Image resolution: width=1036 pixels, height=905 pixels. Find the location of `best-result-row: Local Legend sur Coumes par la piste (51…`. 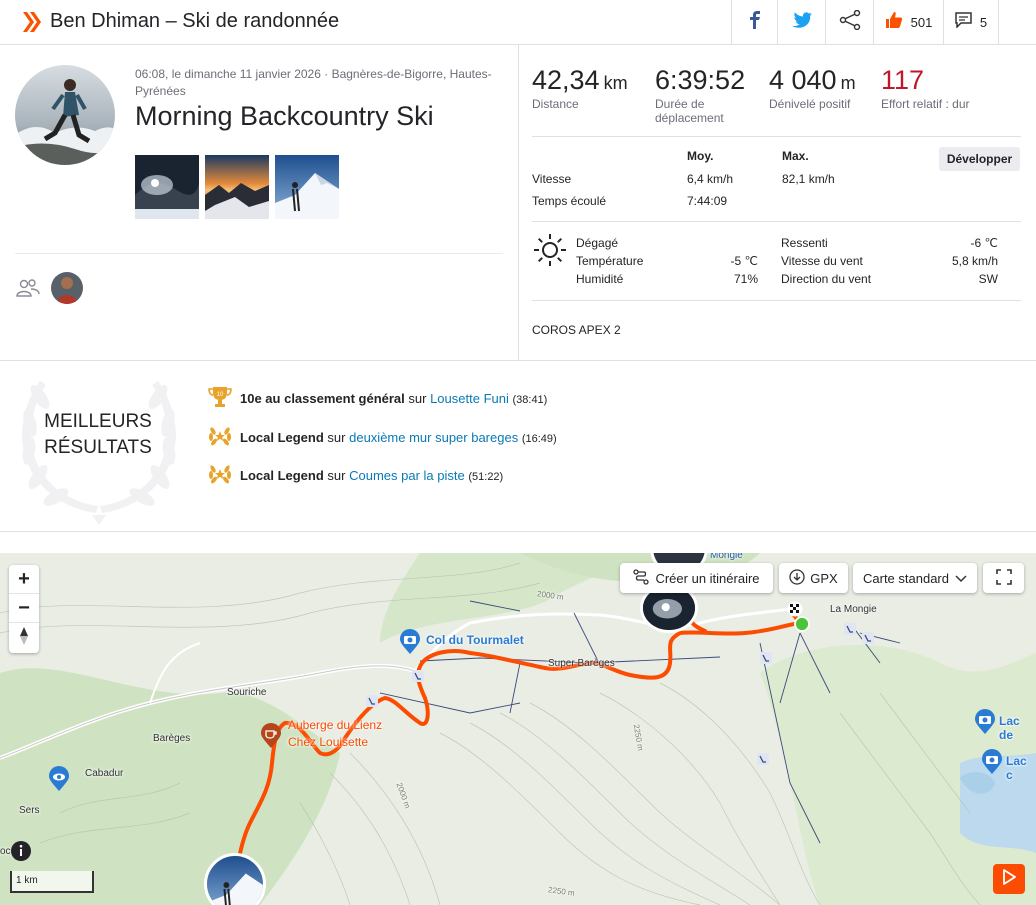

best-result-row: Local Legend sur Coumes par la piste (51… is located at coordinates (355, 475).